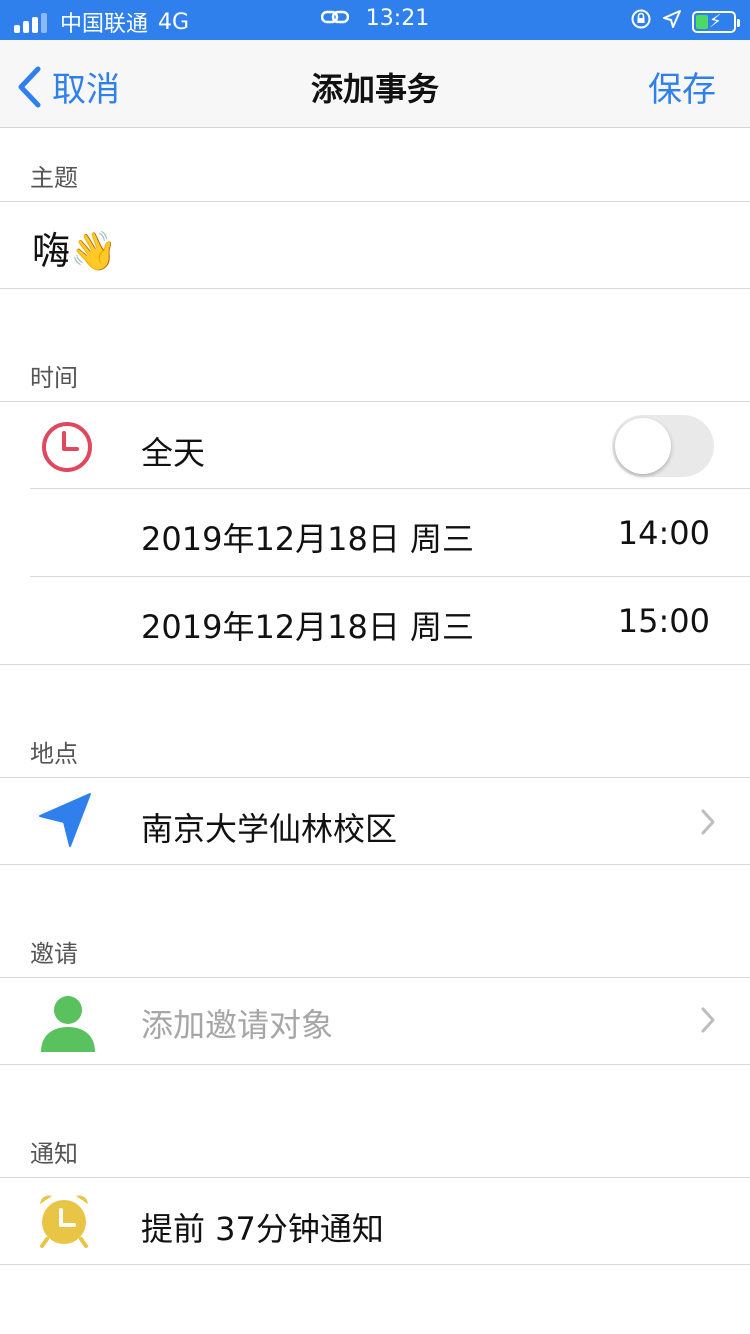 The width and height of the screenshot is (750, 1334). I want to click on section-header-time: 时间, so click(54, 378).